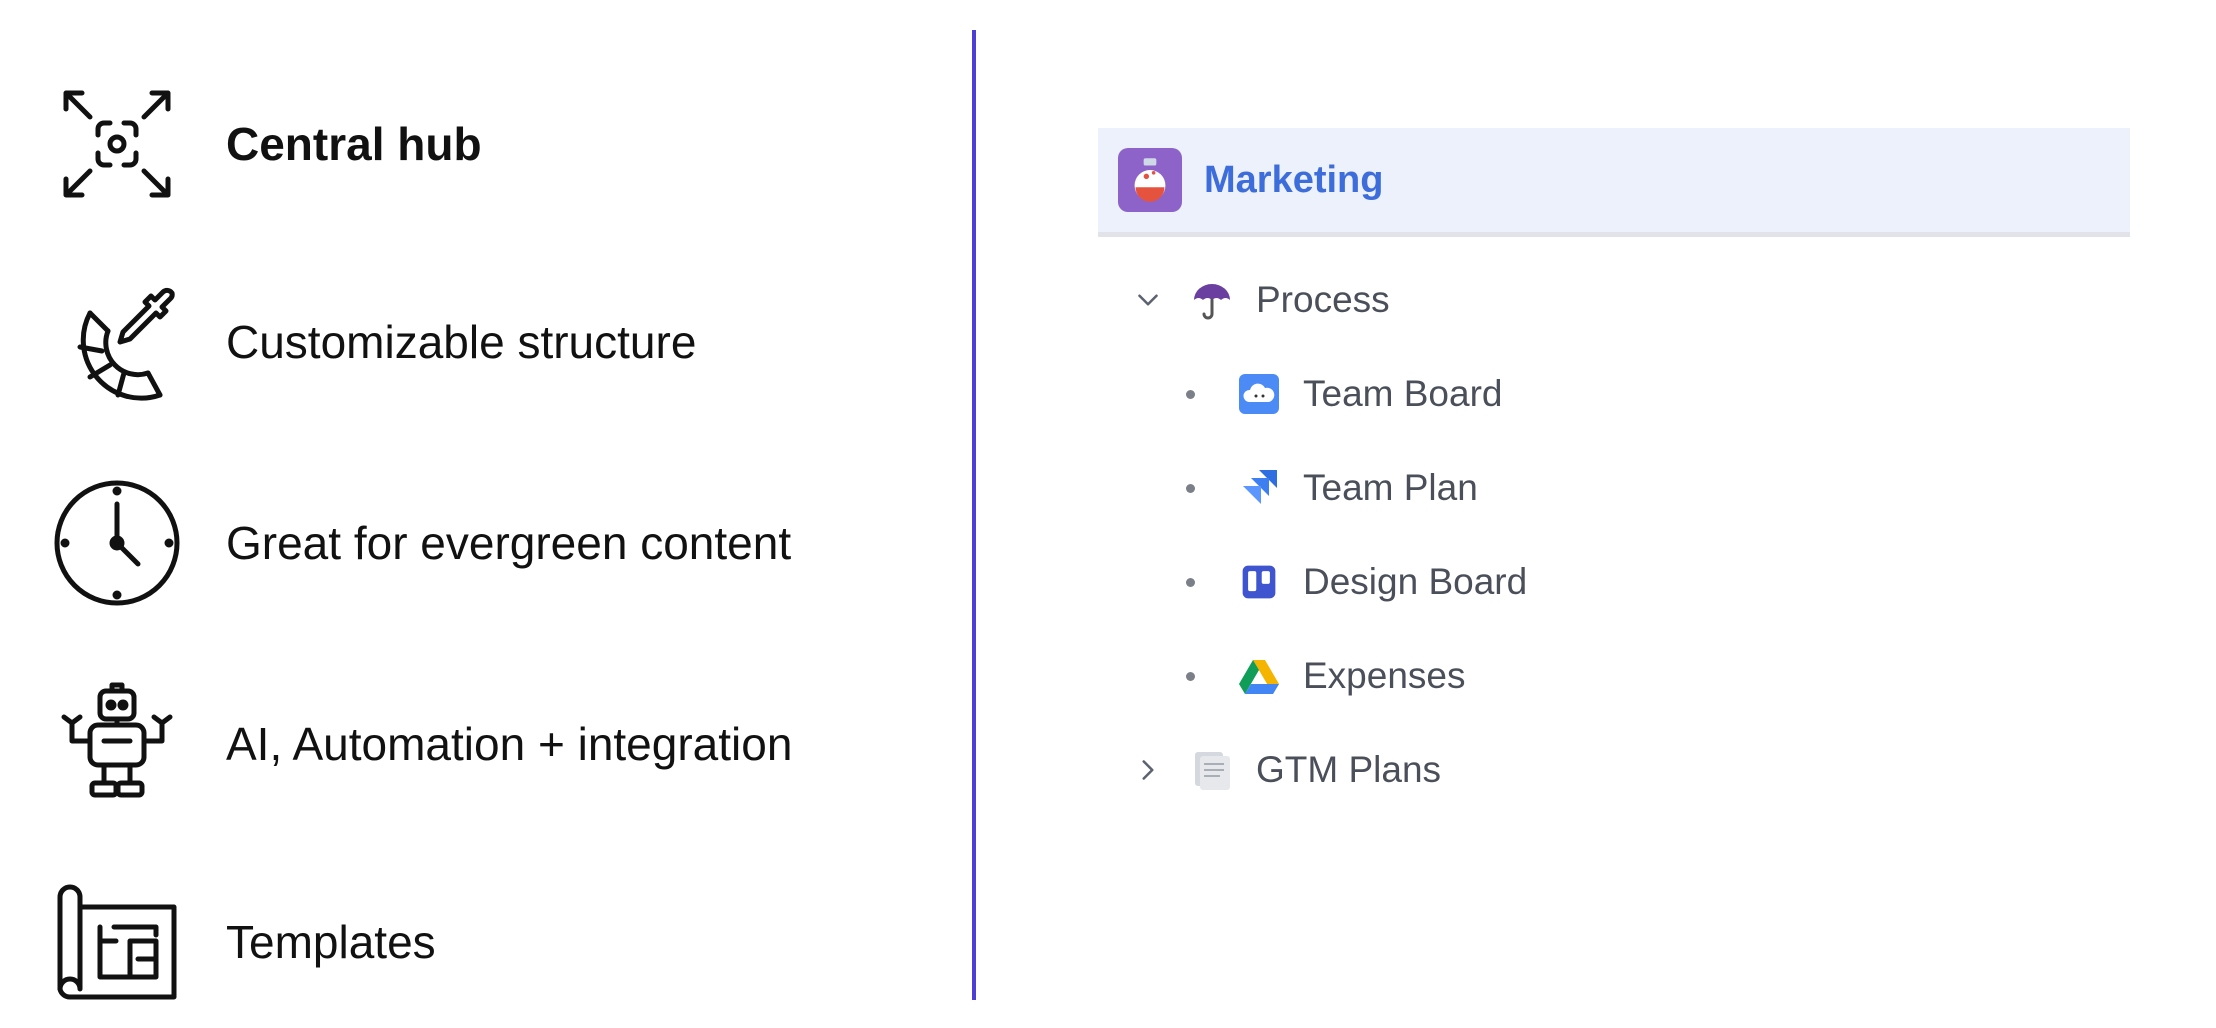  What do you see at coordinates (117, 342) in the screenshot?
I see `color-palette-dropper-icon` at bounding box center [117, 342].